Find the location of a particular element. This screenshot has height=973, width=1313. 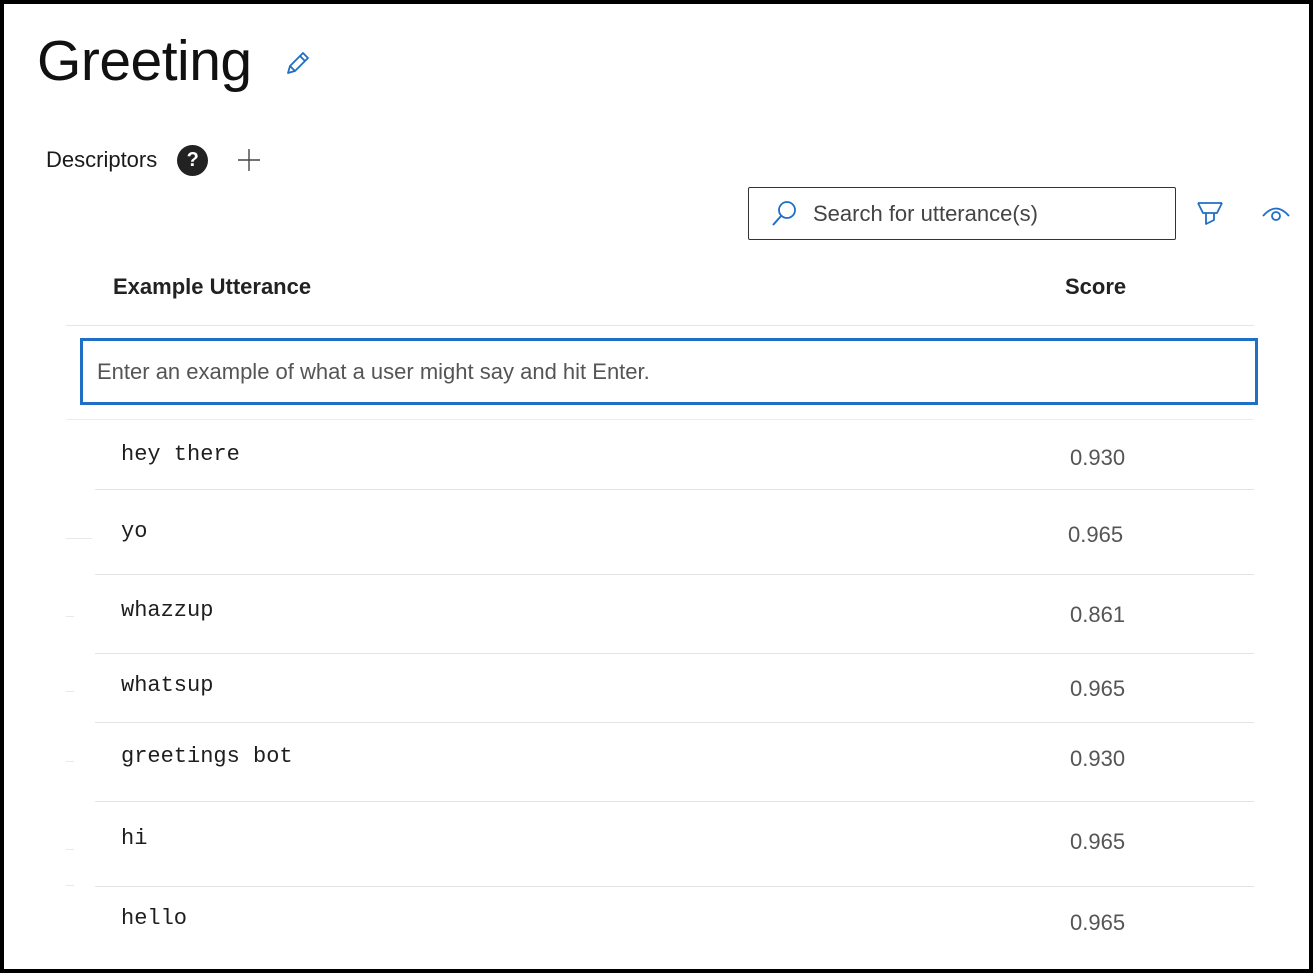

header-divider is located at coordinates (660, 325).